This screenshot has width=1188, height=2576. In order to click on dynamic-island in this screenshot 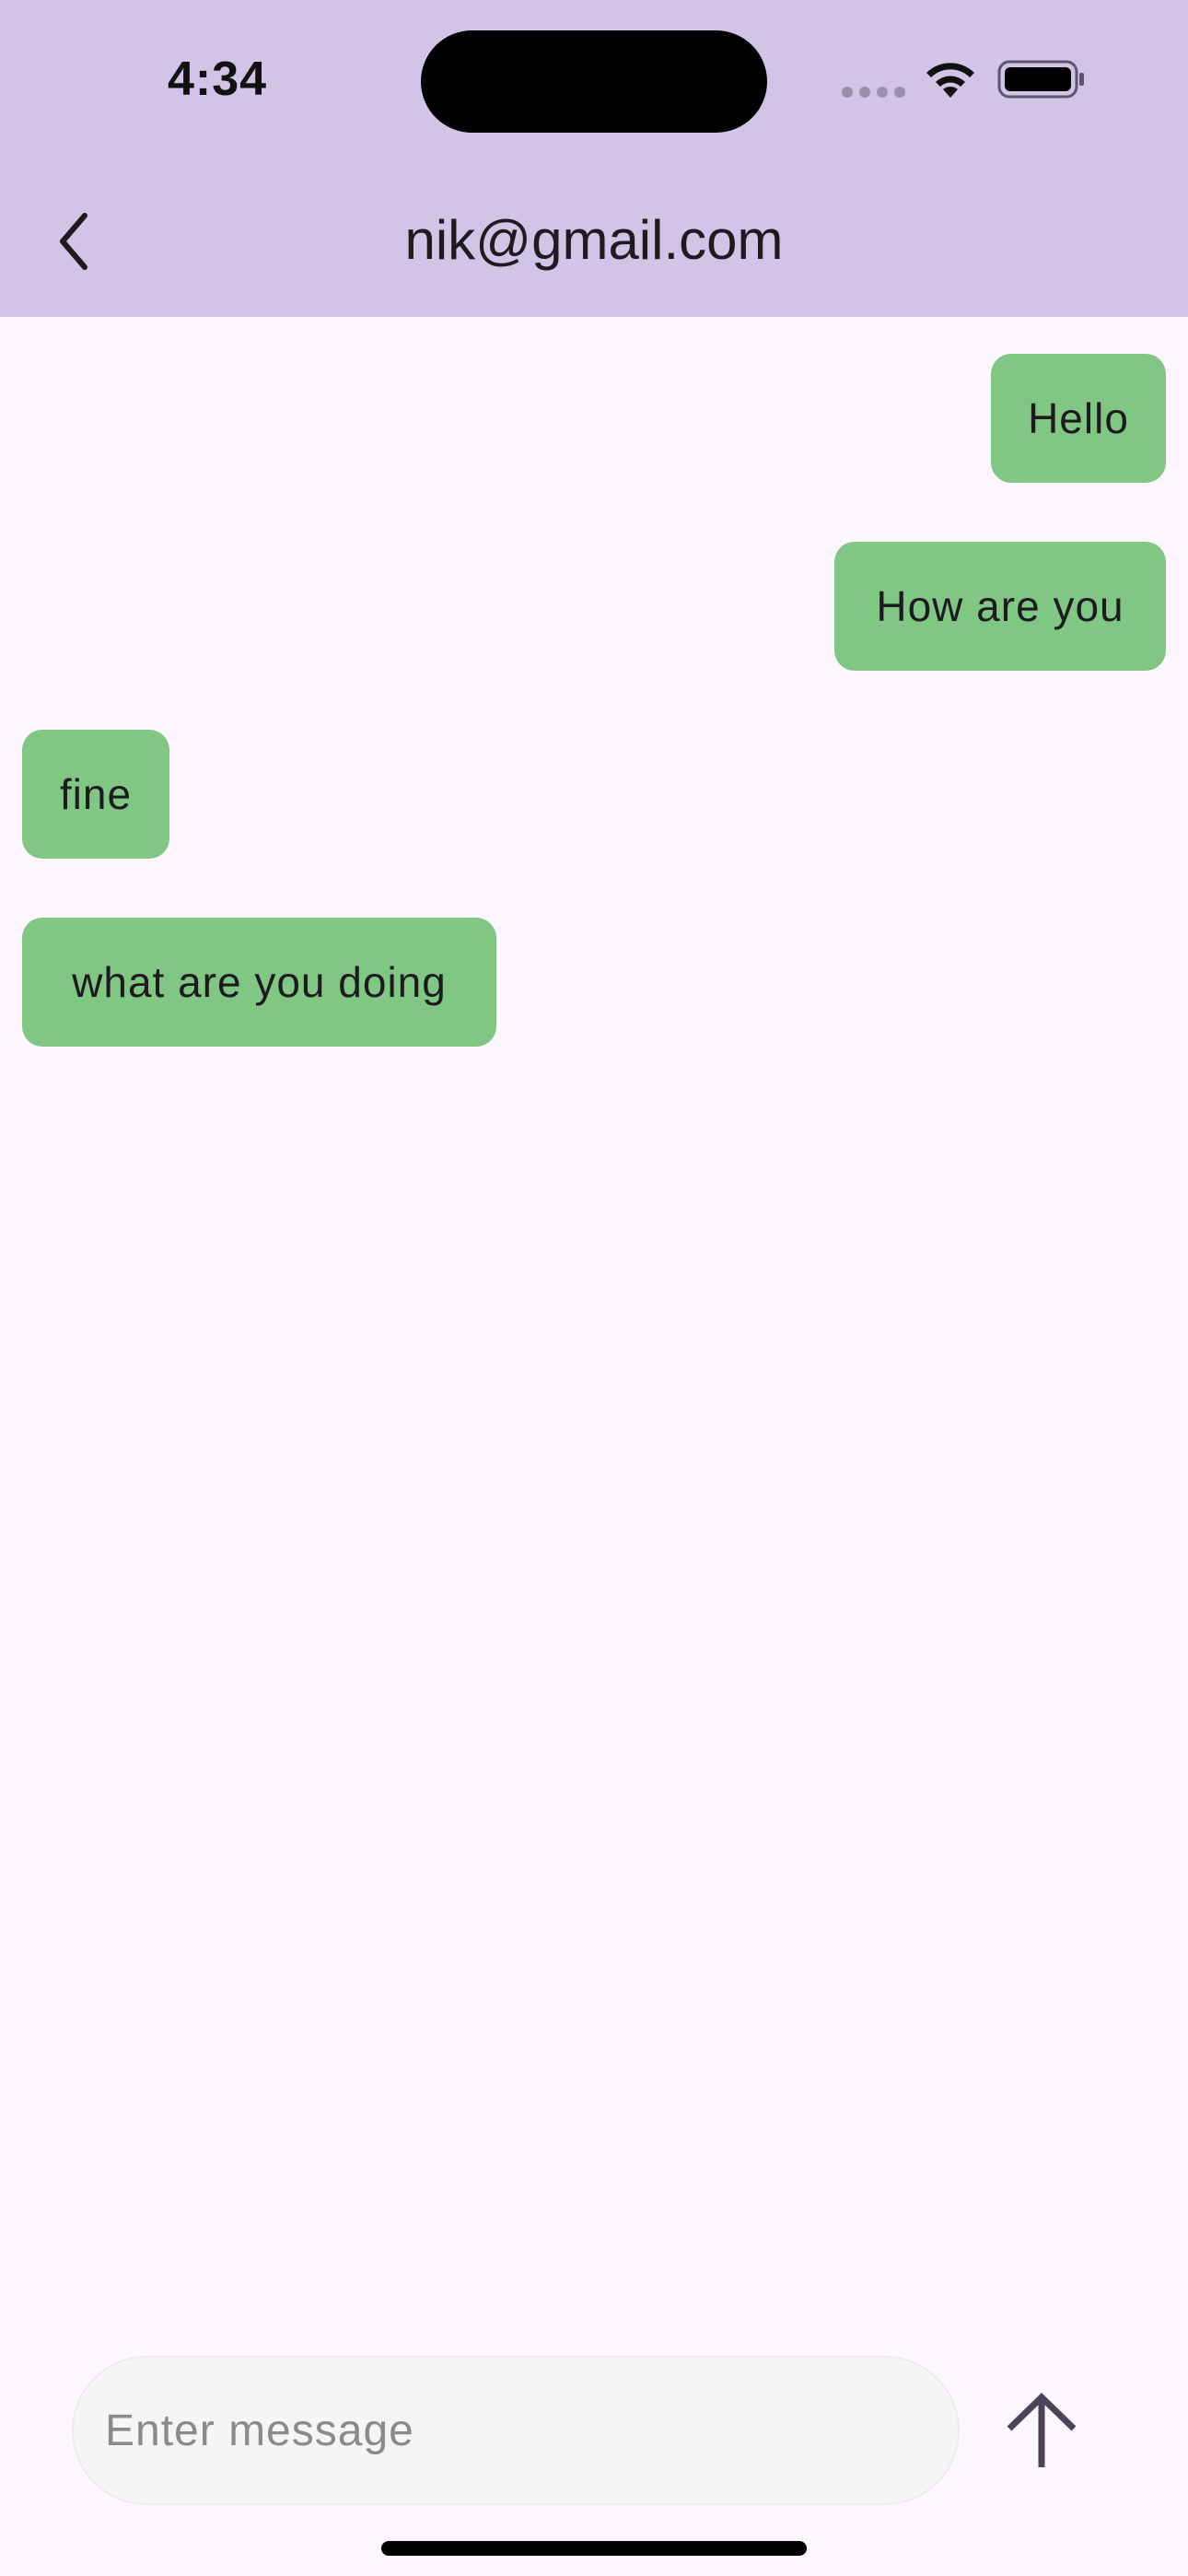, I will do `click(594, 81)`.